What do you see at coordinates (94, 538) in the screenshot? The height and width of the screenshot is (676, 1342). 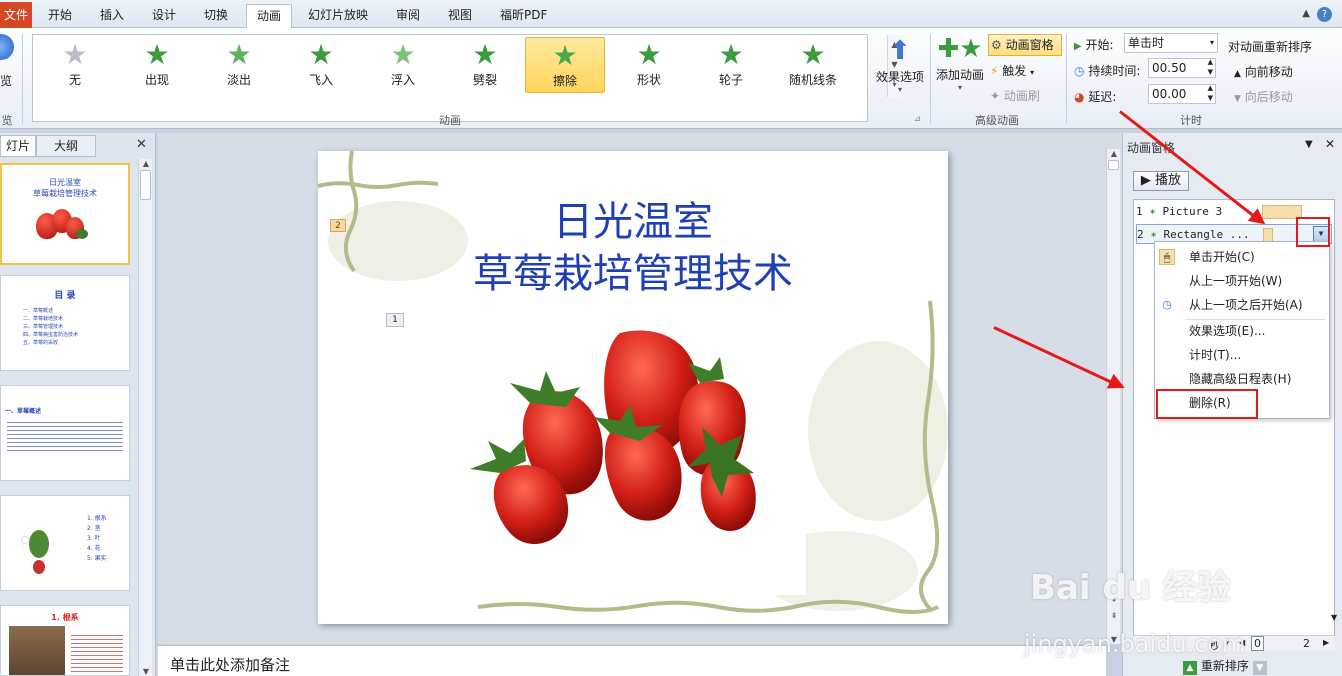 I see `thumb-line: 3. 叶` at bounding box center [94, 538].